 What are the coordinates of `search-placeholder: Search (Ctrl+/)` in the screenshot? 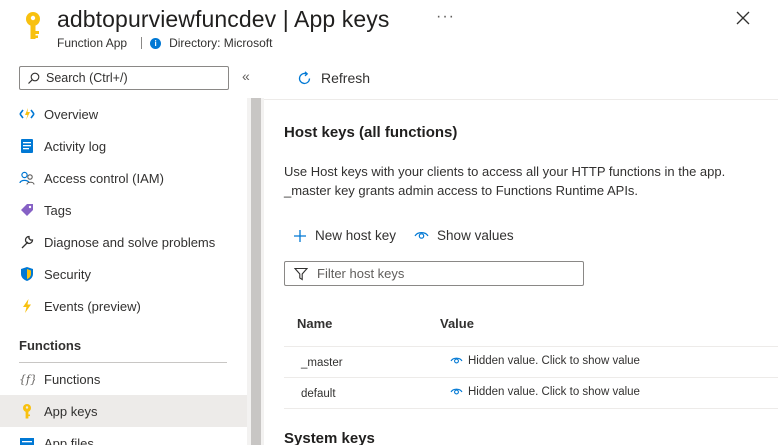 It's located at (87, 78).